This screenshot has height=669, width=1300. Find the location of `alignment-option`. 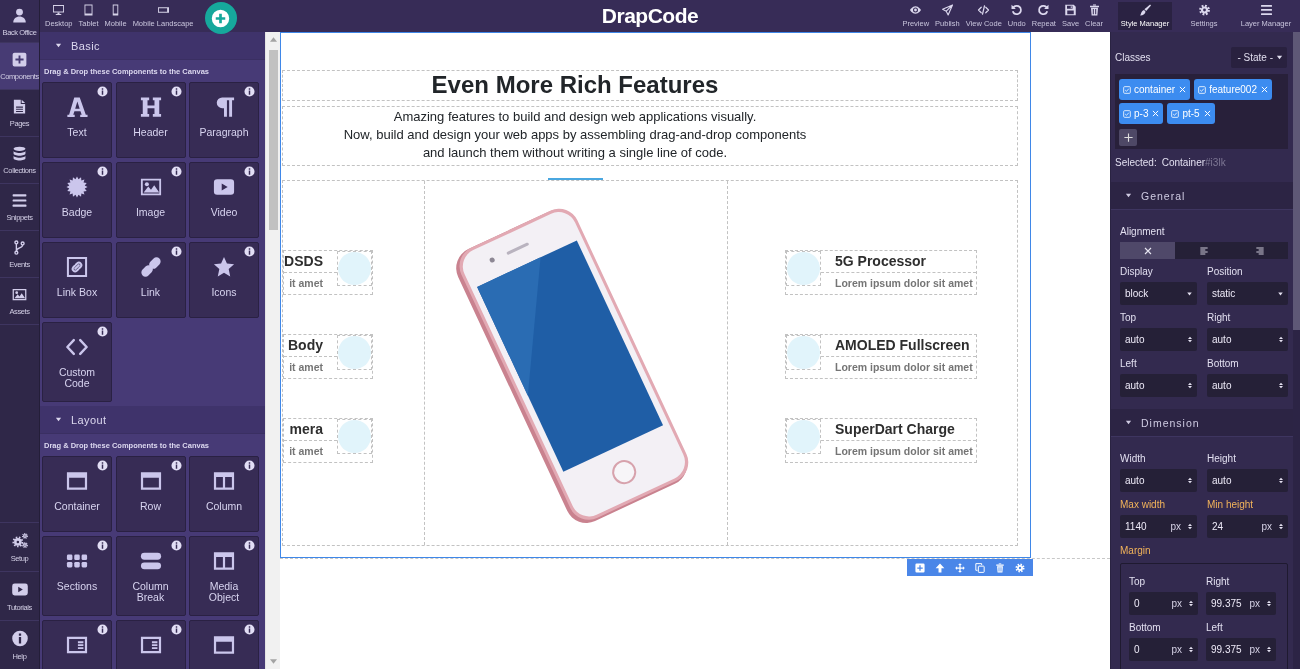

alignment-option is located at coordinates (1148, 250).